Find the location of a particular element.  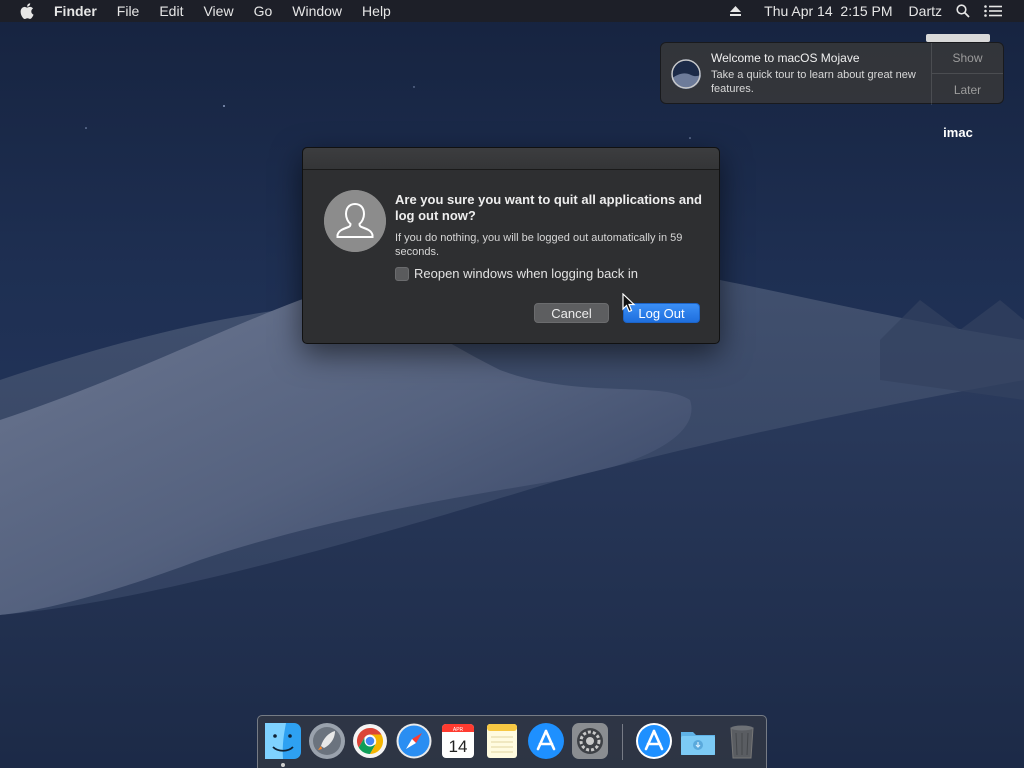

downloads-folder-icon is located at coordinates (698, 741).